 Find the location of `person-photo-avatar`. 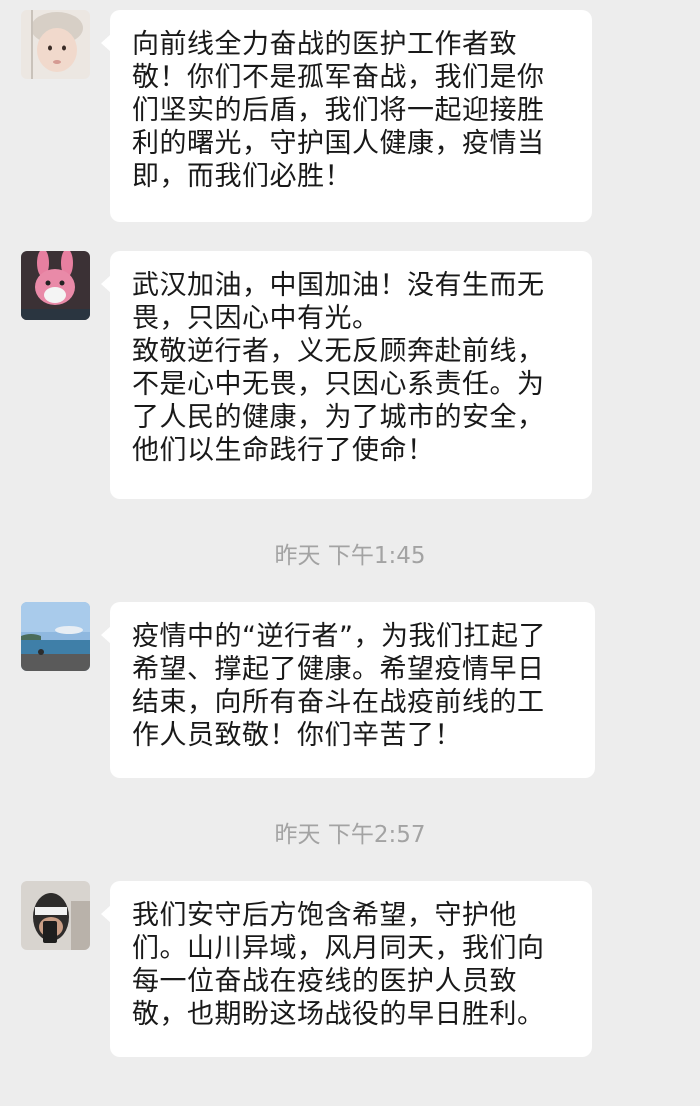

person-photo-avatar is located at coordinates (55, 915).